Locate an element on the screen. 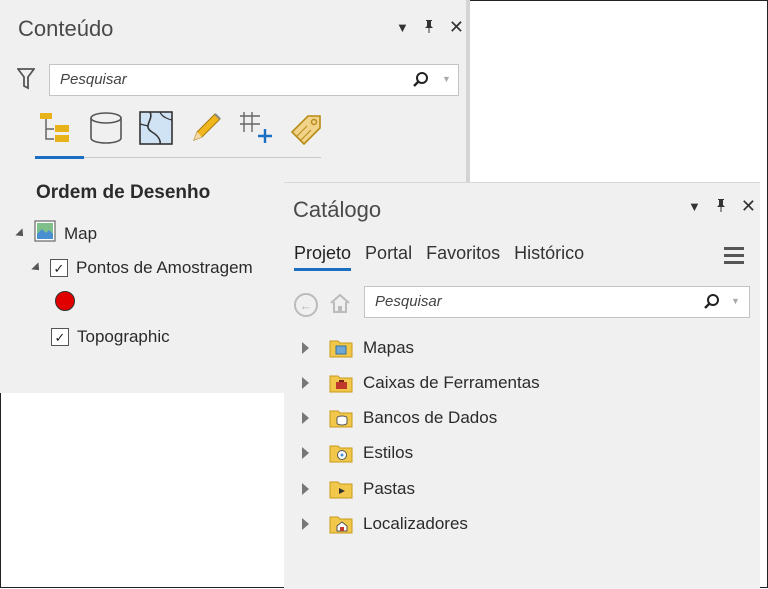 The width and height of the screenshot is (768, 589). layer-label: Pontos de Amostragem is located at coordinates (164, 267).